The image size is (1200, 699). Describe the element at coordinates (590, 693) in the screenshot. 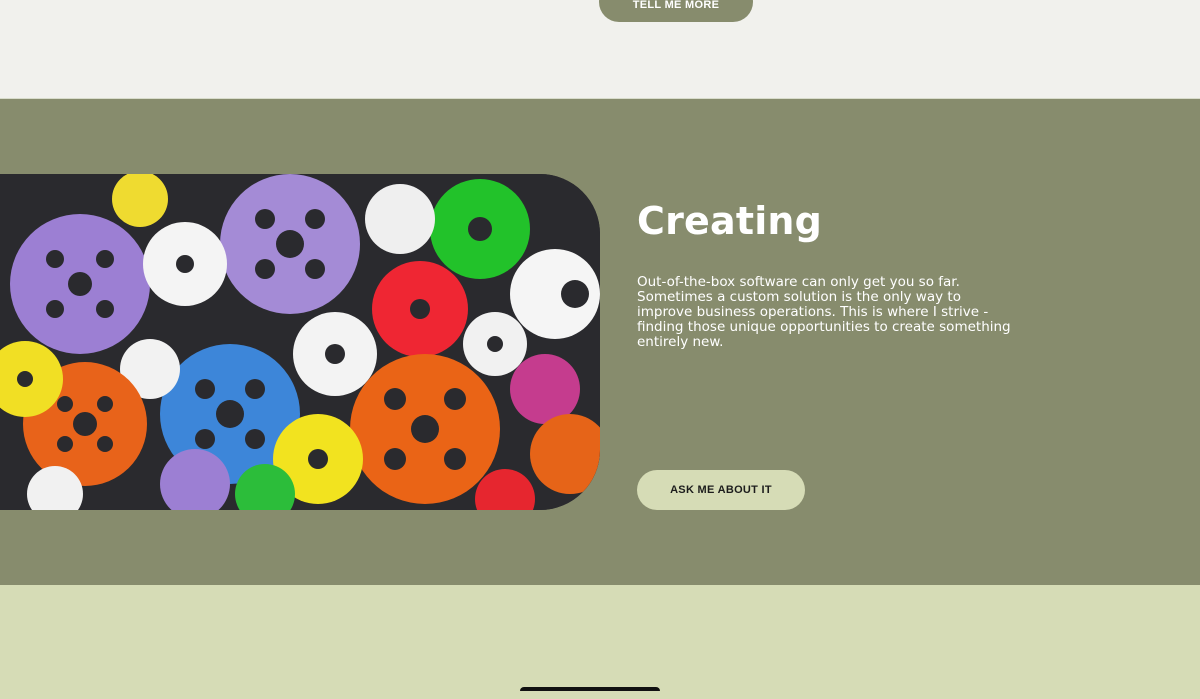

I see `heading-glyph-tops` at that location.